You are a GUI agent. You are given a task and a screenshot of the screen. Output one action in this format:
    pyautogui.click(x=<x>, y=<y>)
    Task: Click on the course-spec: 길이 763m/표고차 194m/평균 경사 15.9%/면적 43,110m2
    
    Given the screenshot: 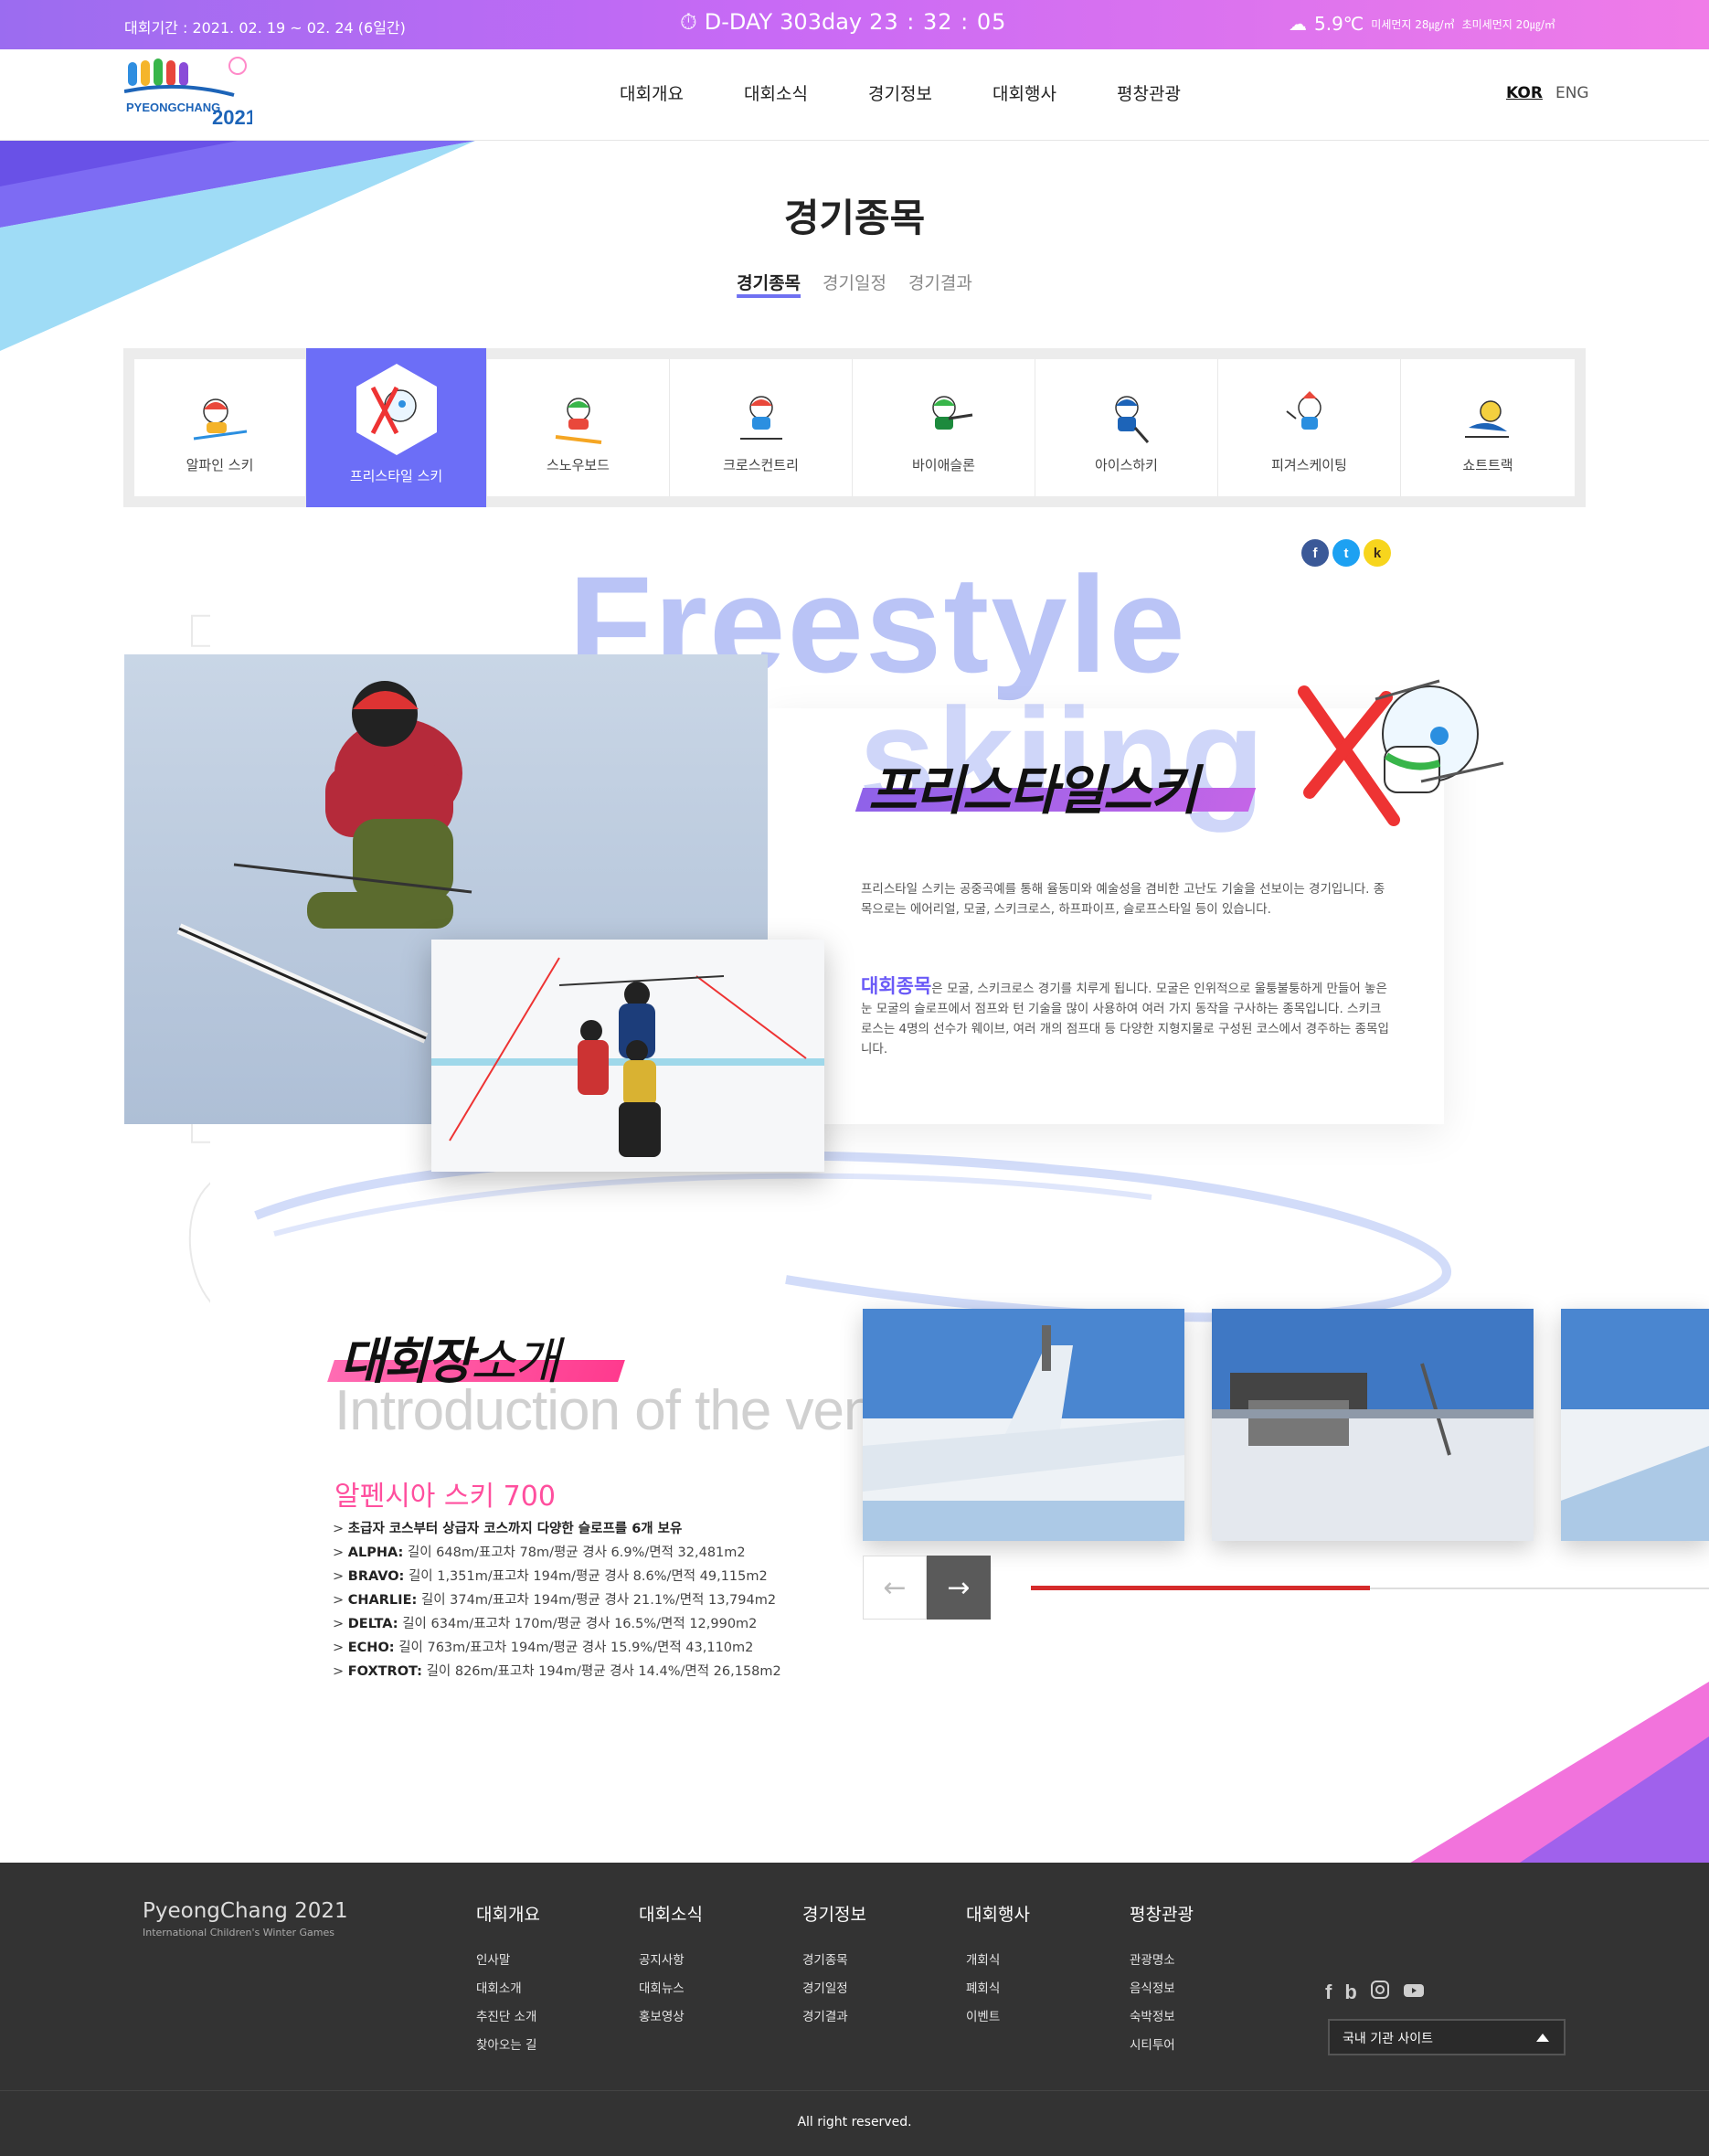 What is the action you would take?
    pyautogui.click(x=576, y=1648)
    